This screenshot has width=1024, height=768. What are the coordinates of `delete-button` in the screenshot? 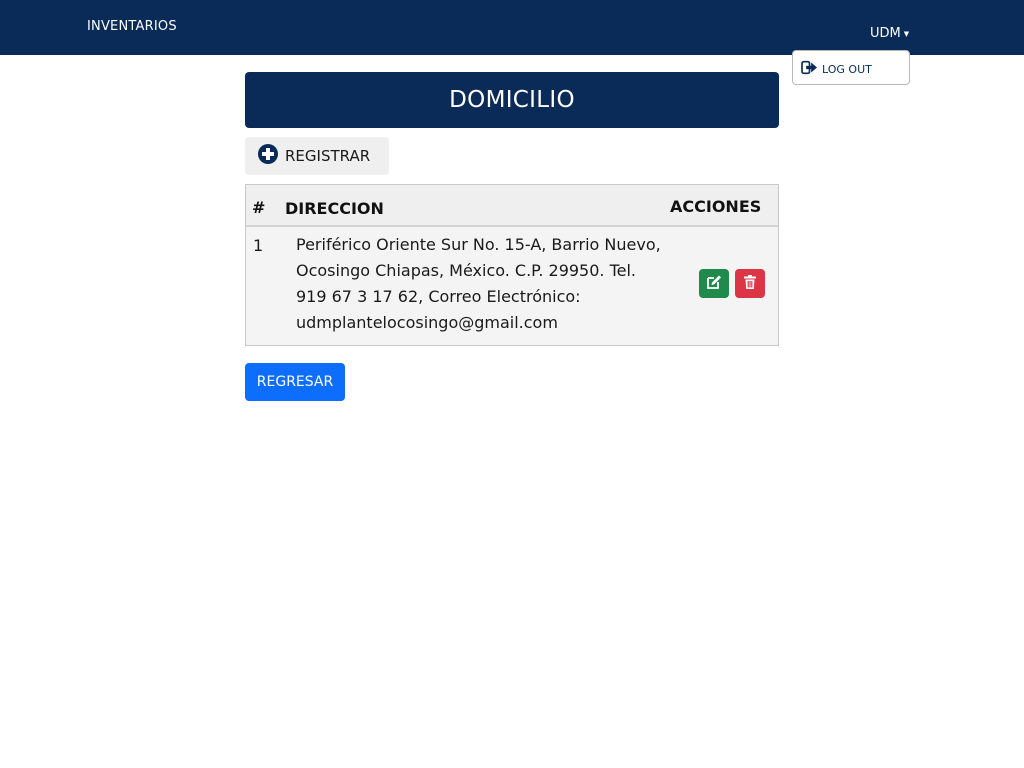 It's located at (750, 283).